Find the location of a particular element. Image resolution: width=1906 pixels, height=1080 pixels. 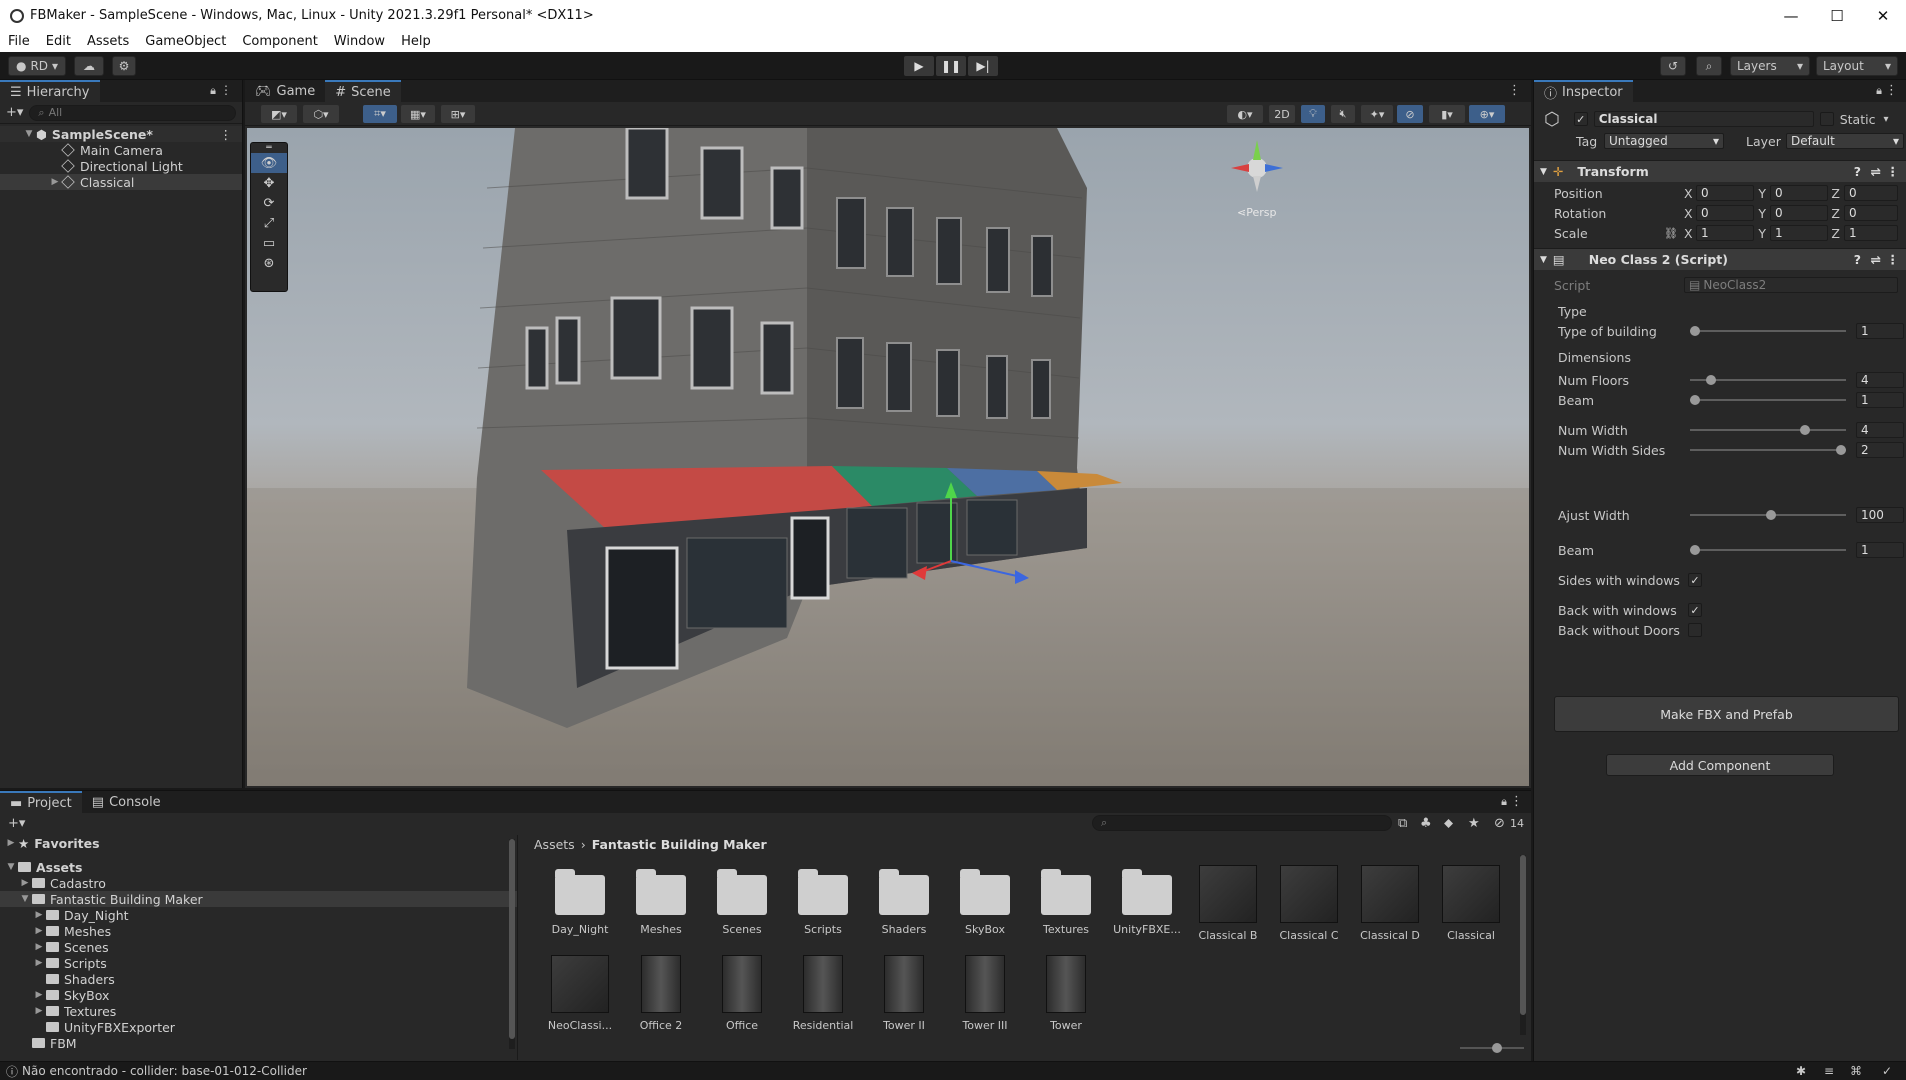

draw-mode-dropdown: ◩▾ is located at coordinates (279, 114).